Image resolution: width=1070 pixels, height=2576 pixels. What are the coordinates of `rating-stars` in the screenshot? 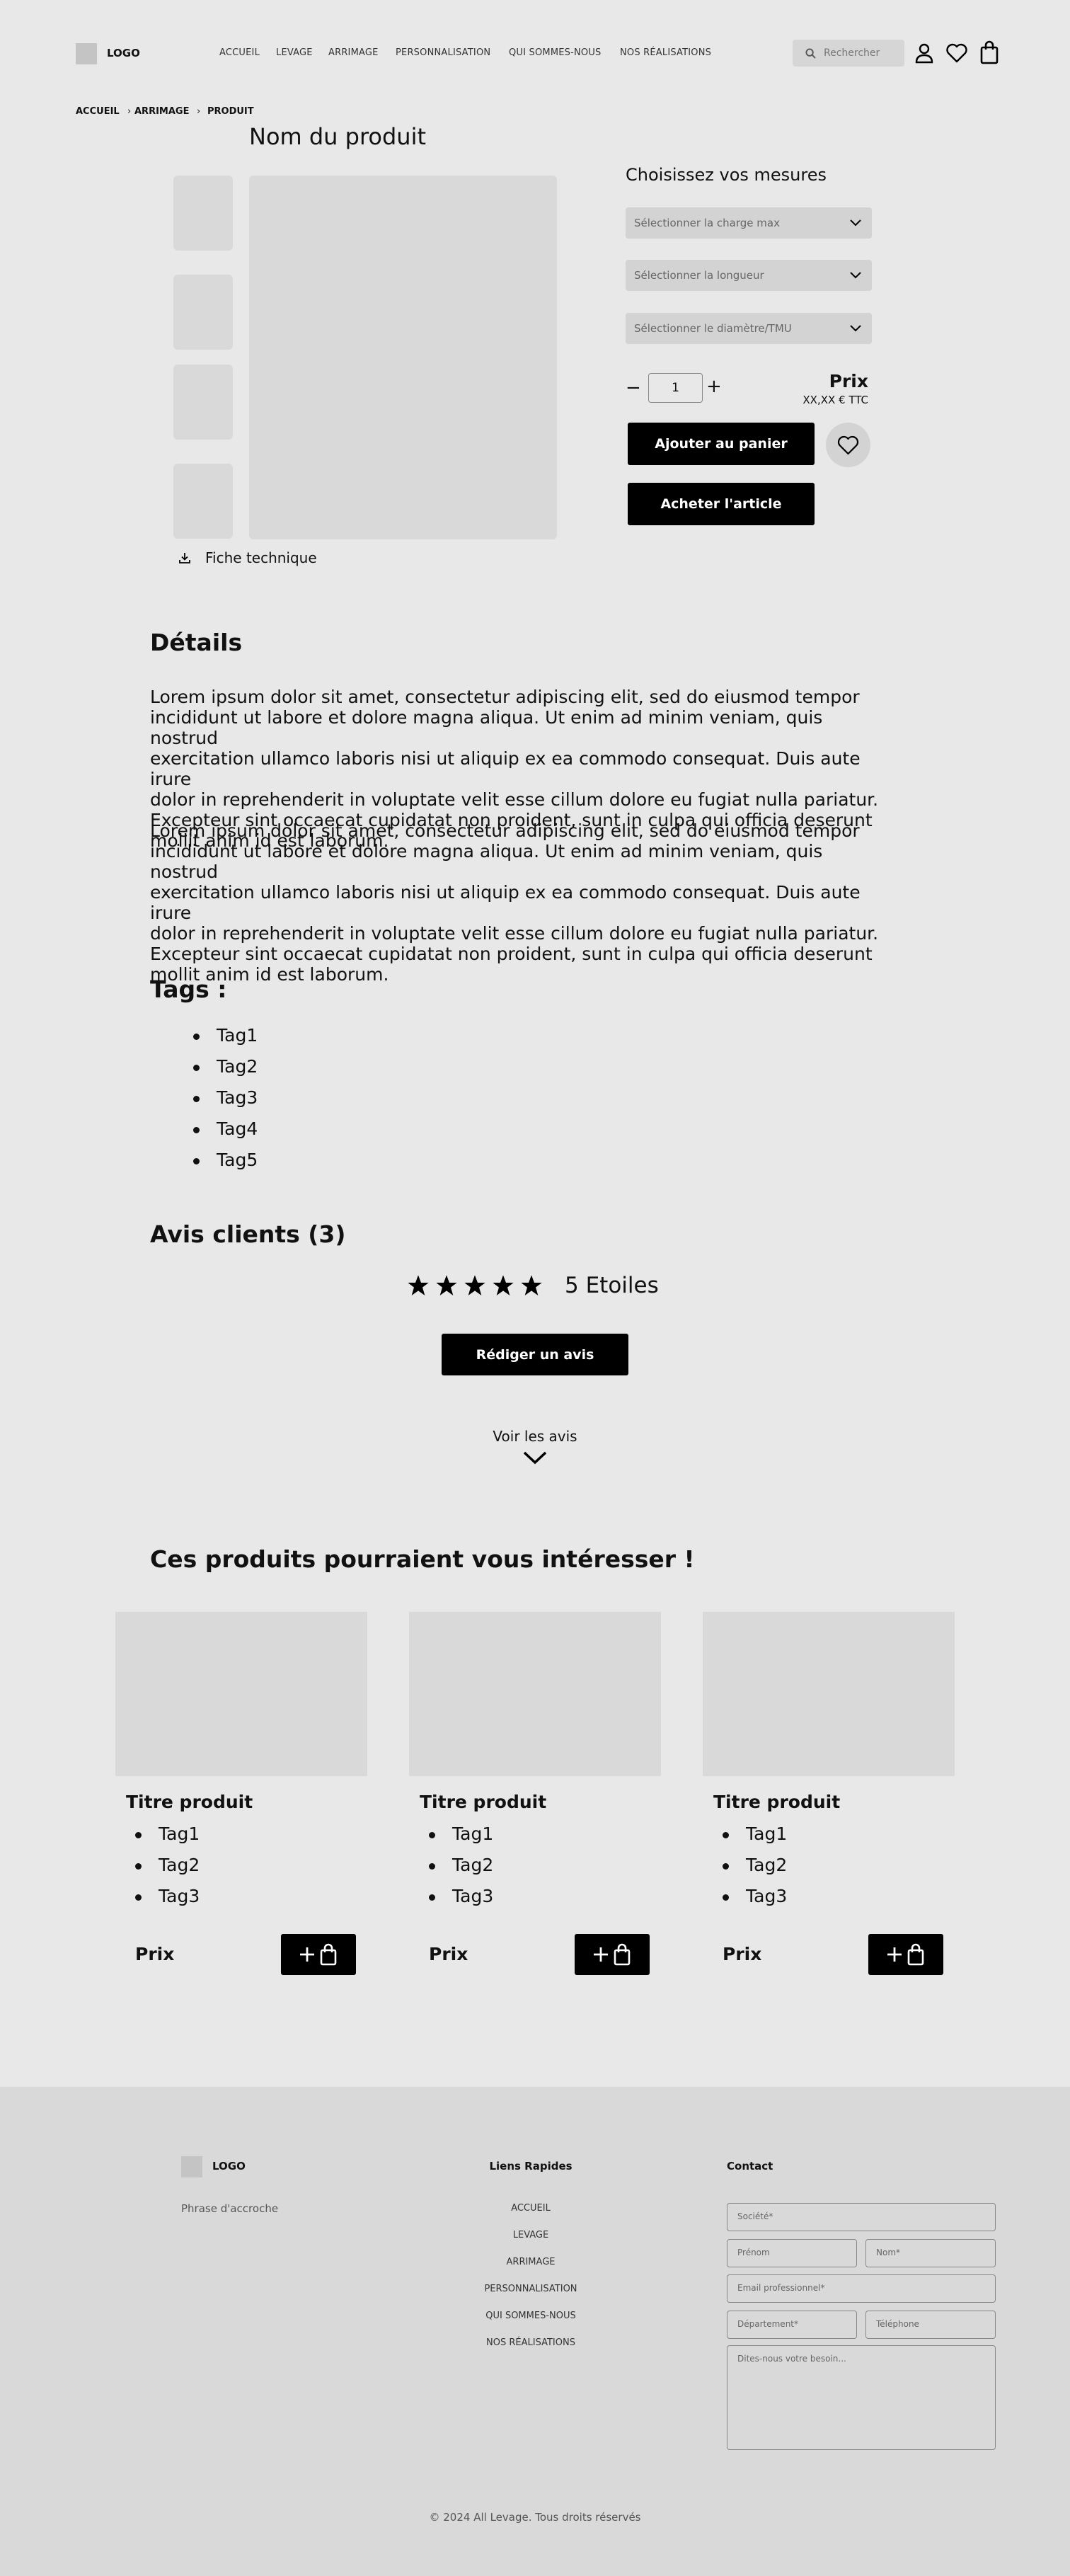 It's located at (476, 1286).